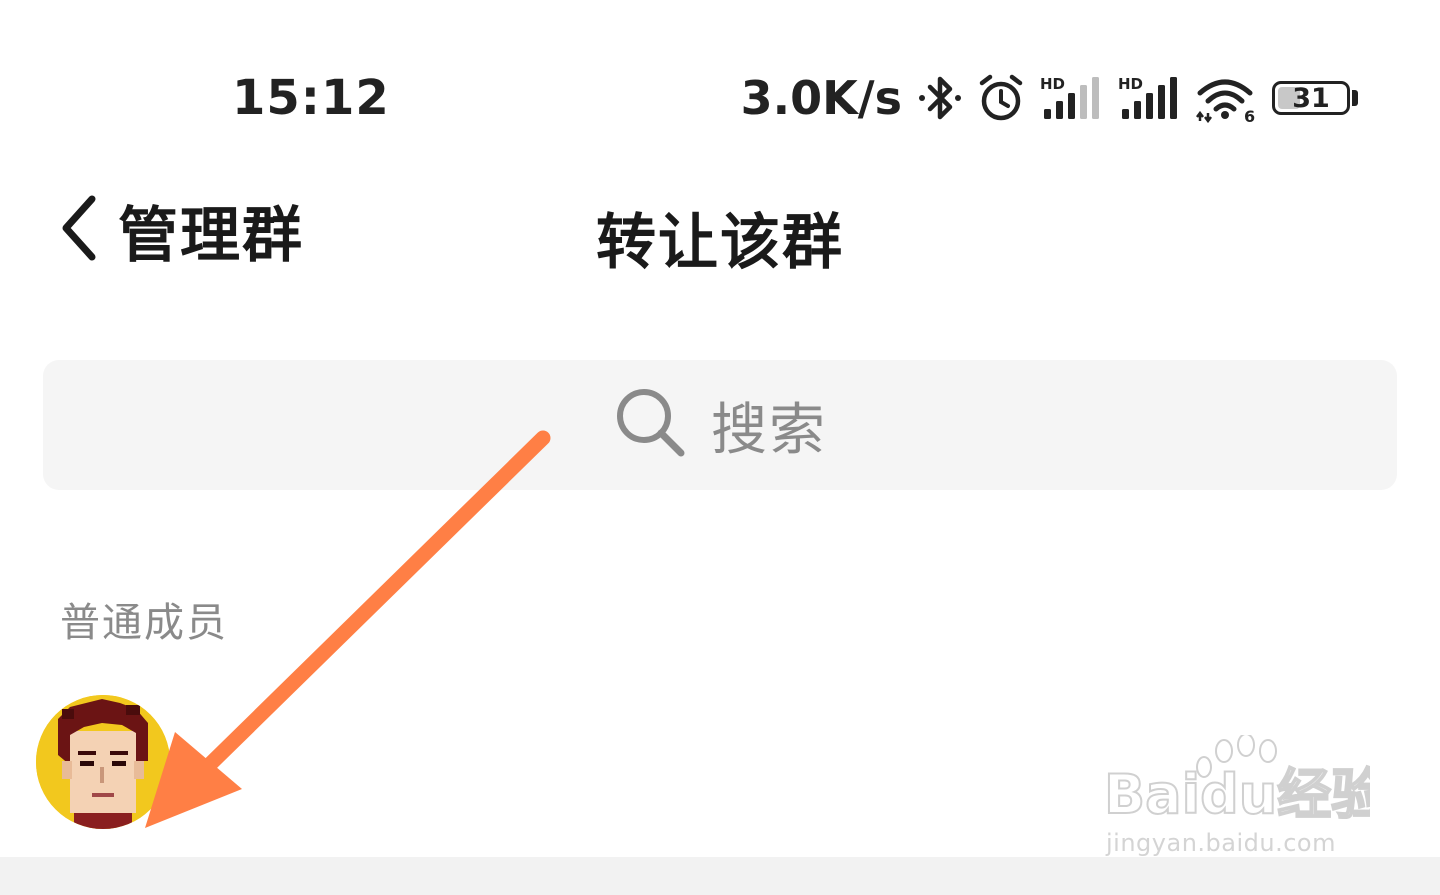 This screenshot has height=895, width=1440. What do you see at coordinates (821, 98) in the screenshot?
I see `network-speed: 3.0K/s` at bounding box center [821, 98].